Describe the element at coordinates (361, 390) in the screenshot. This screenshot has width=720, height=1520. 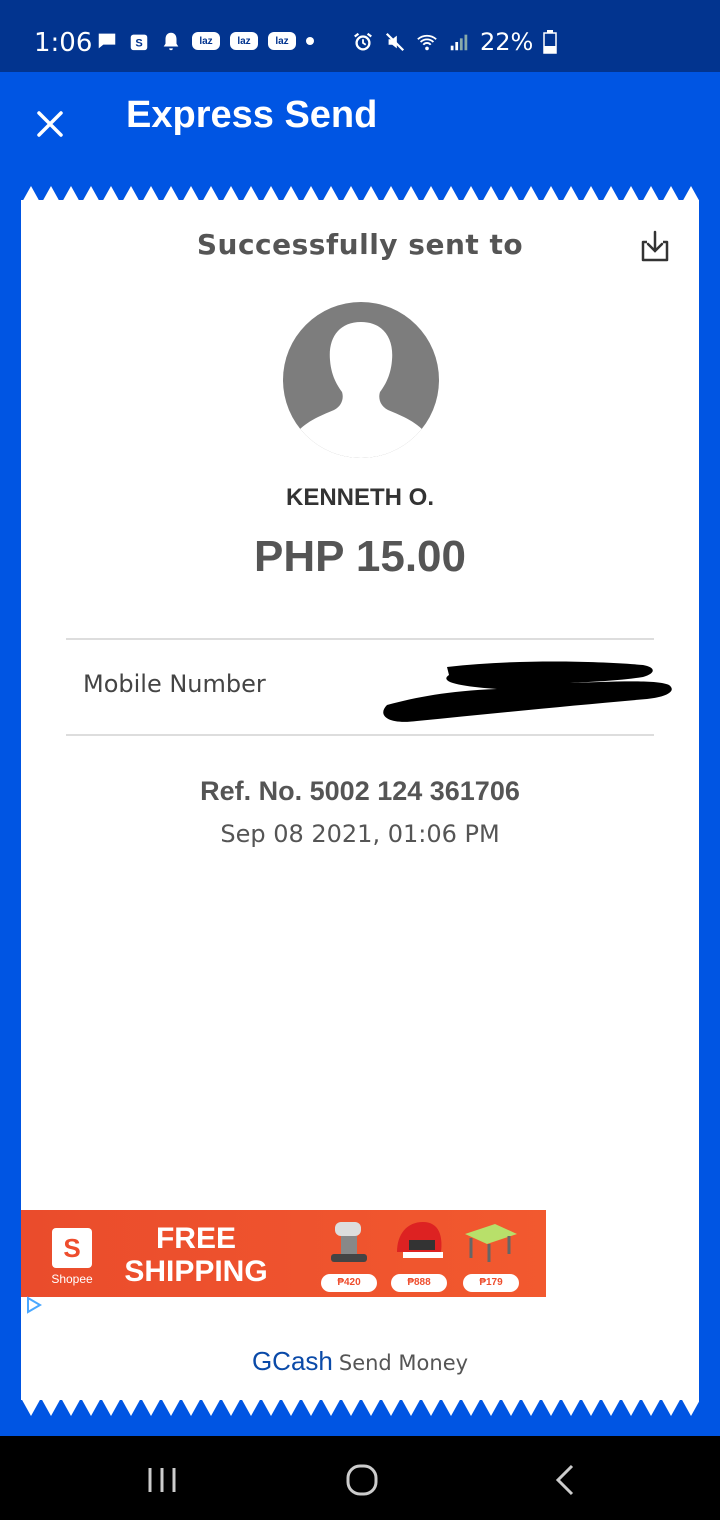
I see `person-silhouette-icon` at that location.